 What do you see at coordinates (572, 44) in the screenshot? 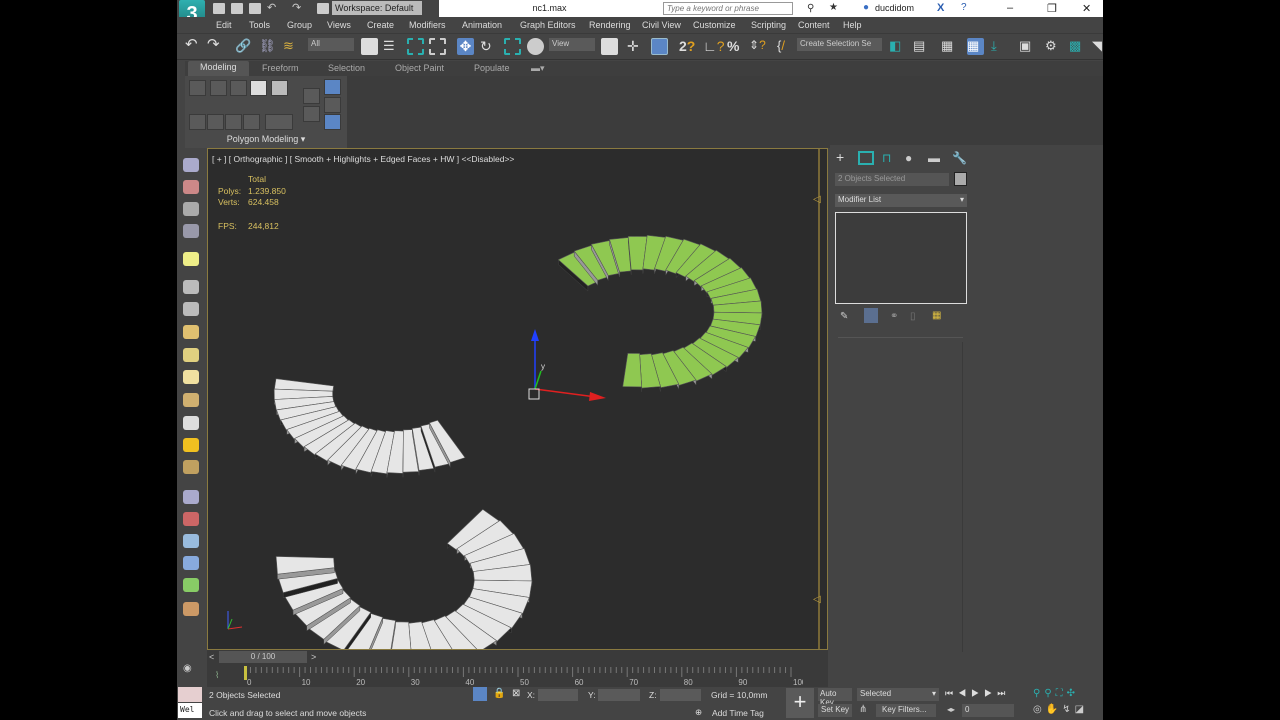
I see `reference-coordinate-dropdown: View` at bounding box center [572, 44].